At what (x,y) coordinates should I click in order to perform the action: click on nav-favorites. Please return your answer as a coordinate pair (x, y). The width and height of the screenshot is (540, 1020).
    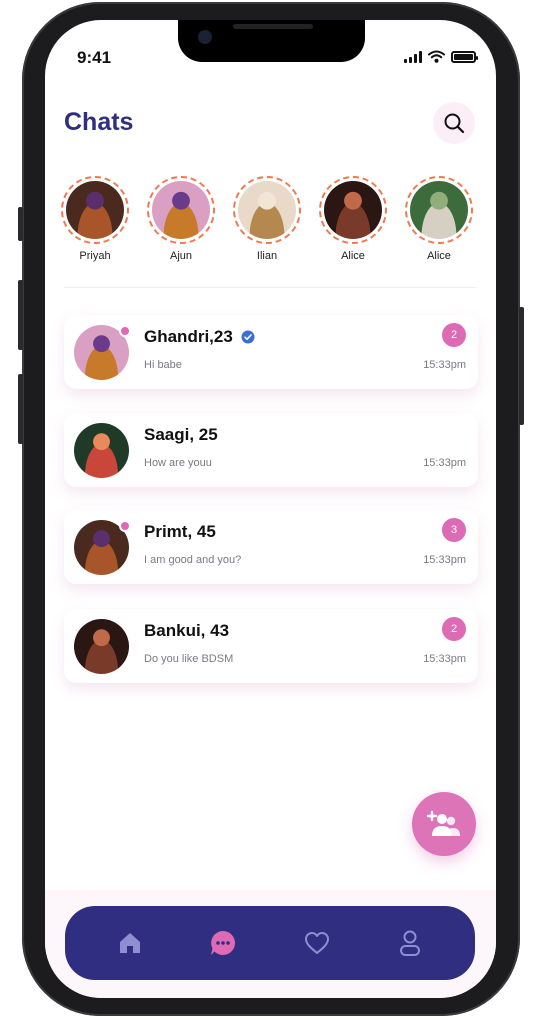
    Looking at the image, I should click on (317, 943).